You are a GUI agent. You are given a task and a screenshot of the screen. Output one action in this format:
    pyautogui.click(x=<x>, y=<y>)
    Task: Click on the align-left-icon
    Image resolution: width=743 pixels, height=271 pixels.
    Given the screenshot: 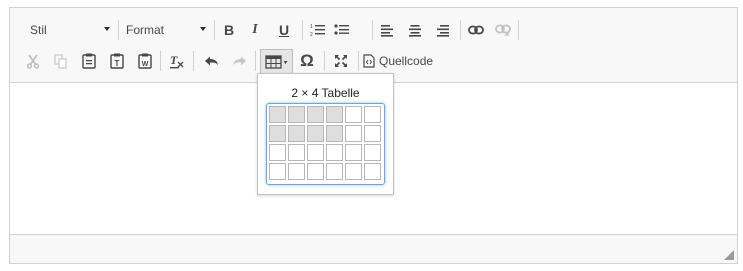 What is the action you would take?
    pyautogui.click(x=387, y=30)
    